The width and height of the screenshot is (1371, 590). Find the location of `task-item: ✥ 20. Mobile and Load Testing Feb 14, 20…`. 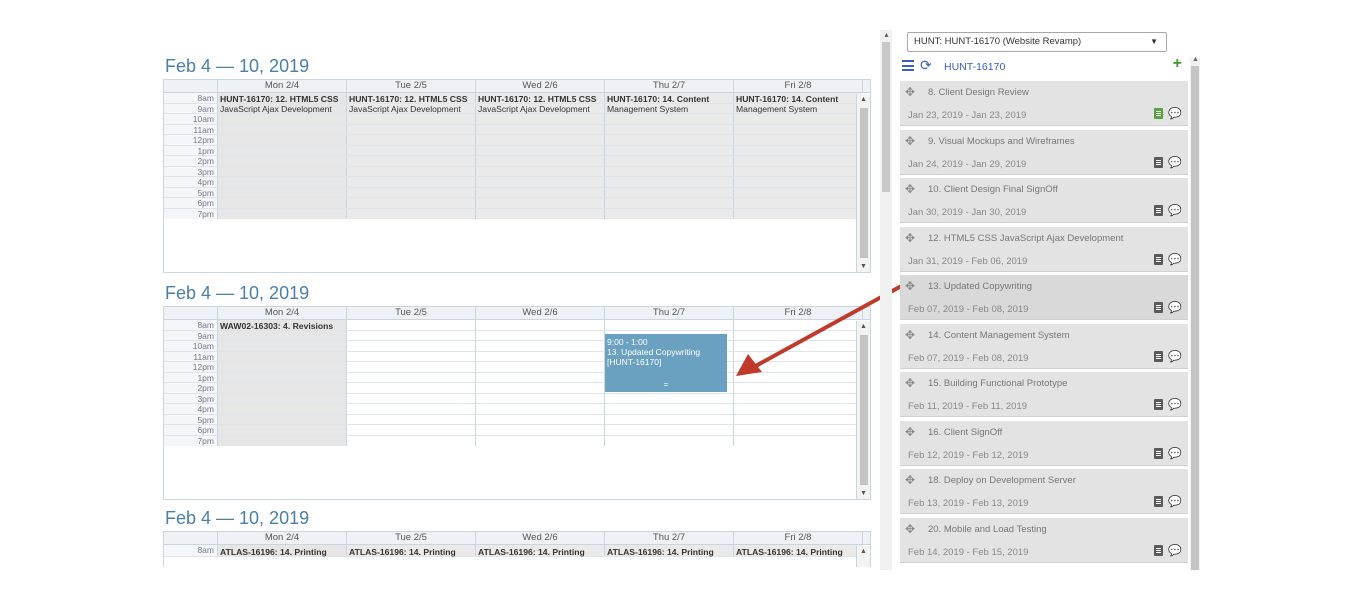

task-item: ✥ 20. Mobile and Load Testing Feb 14, 20… is located at coordinates (1044, 540).